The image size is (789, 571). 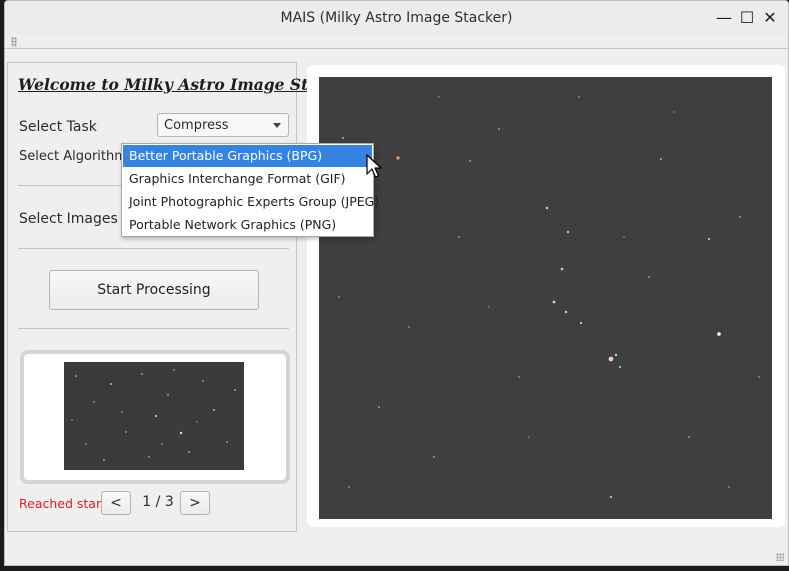 What do you see at coordinates (747, 18) in the screenshot?
I see `maximize-button: ☐` at bounding box center [747, 18].